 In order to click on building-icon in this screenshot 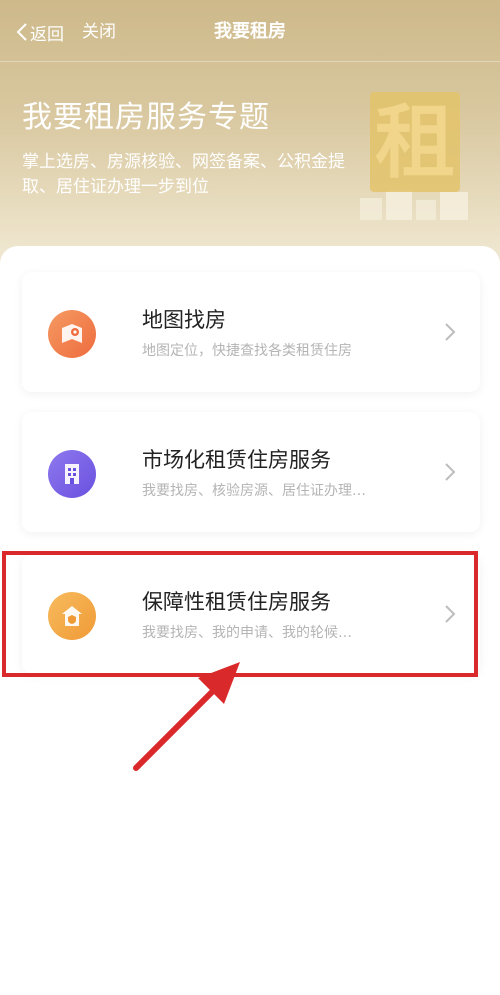, I will do `click(72, 474)`.